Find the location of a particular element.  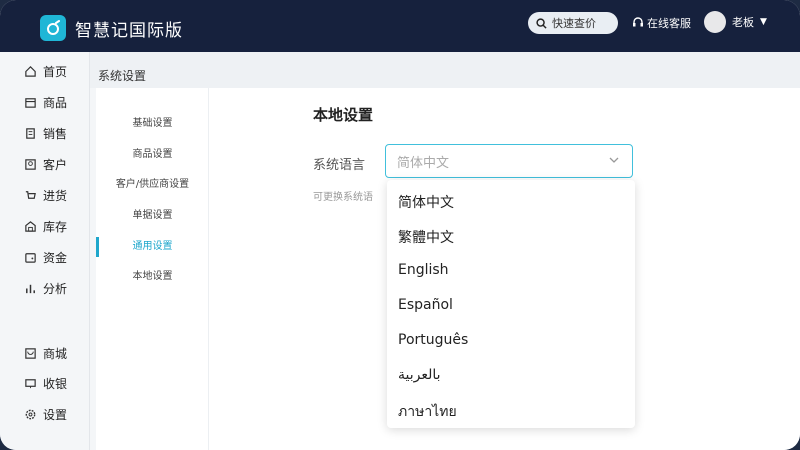

cart-icon is located at coordinates (31, 196).